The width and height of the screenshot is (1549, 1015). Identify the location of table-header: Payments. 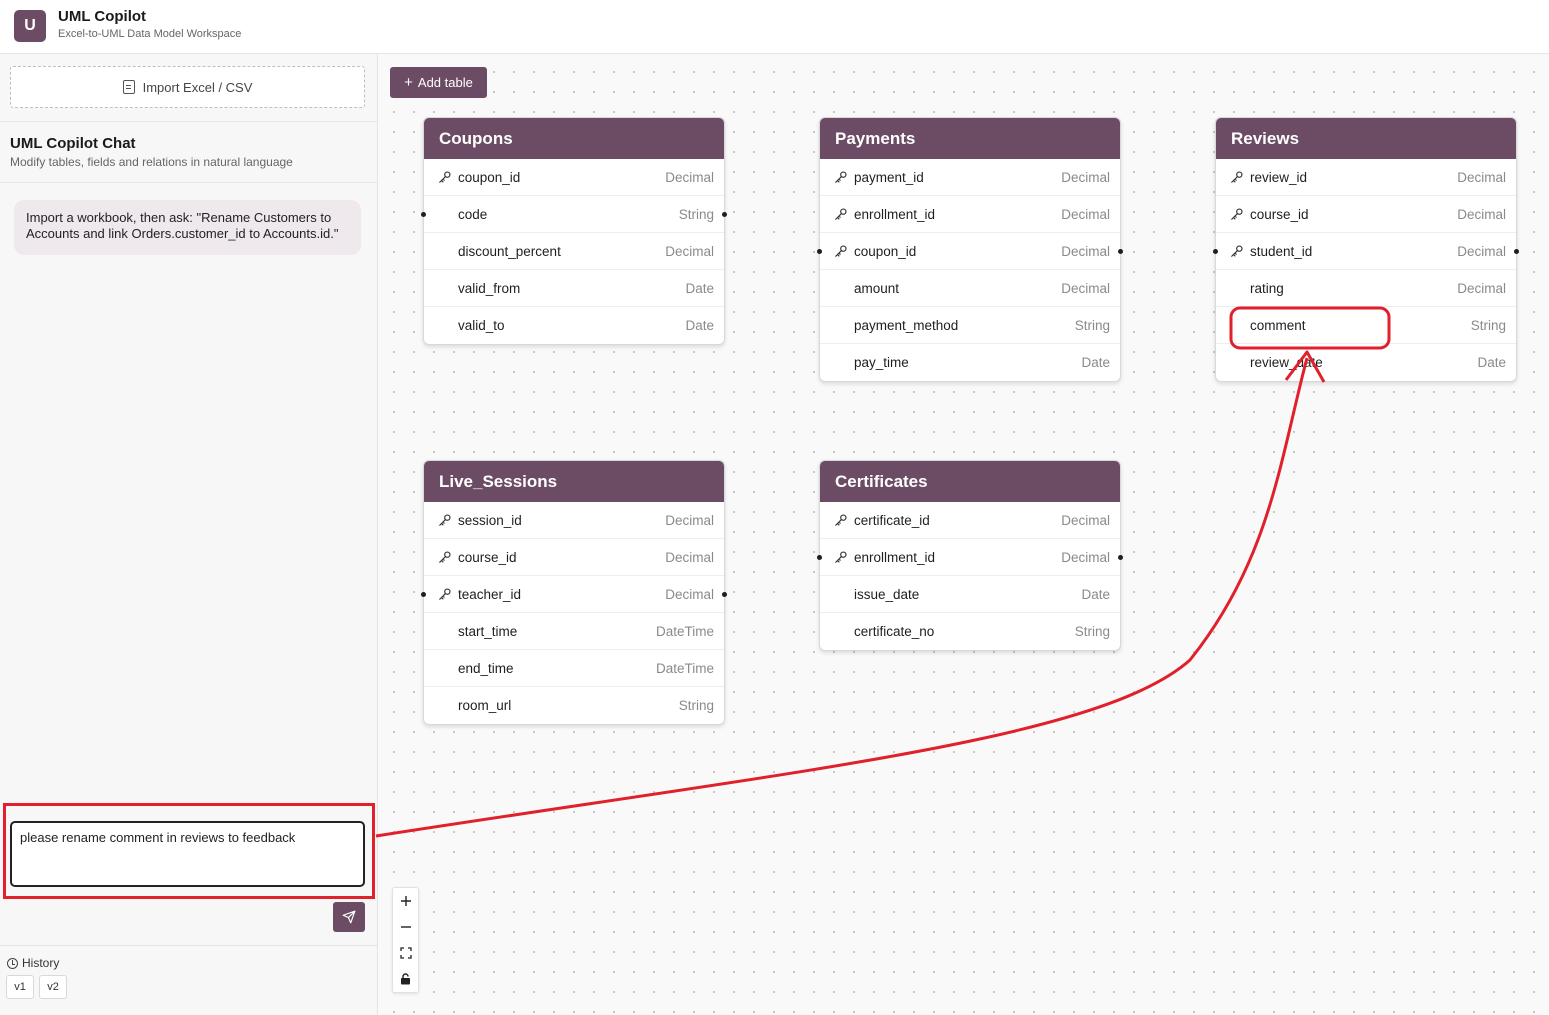
(970, 138).